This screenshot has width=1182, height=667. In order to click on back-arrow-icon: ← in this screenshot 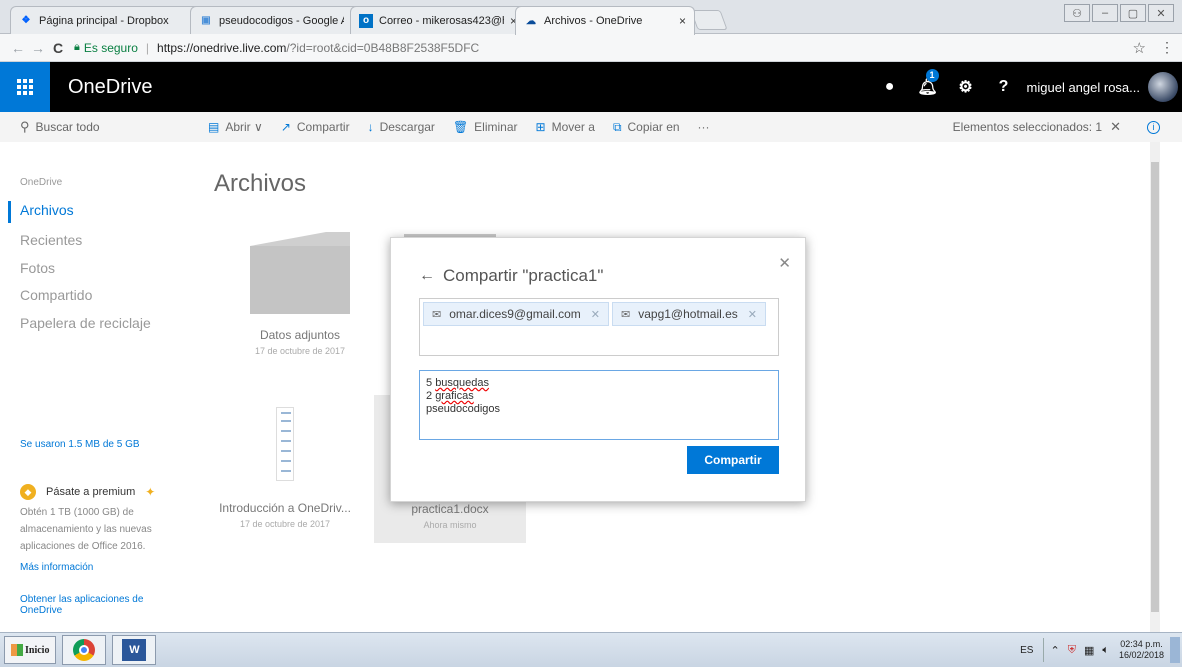, I will do `click(427, 276)`.